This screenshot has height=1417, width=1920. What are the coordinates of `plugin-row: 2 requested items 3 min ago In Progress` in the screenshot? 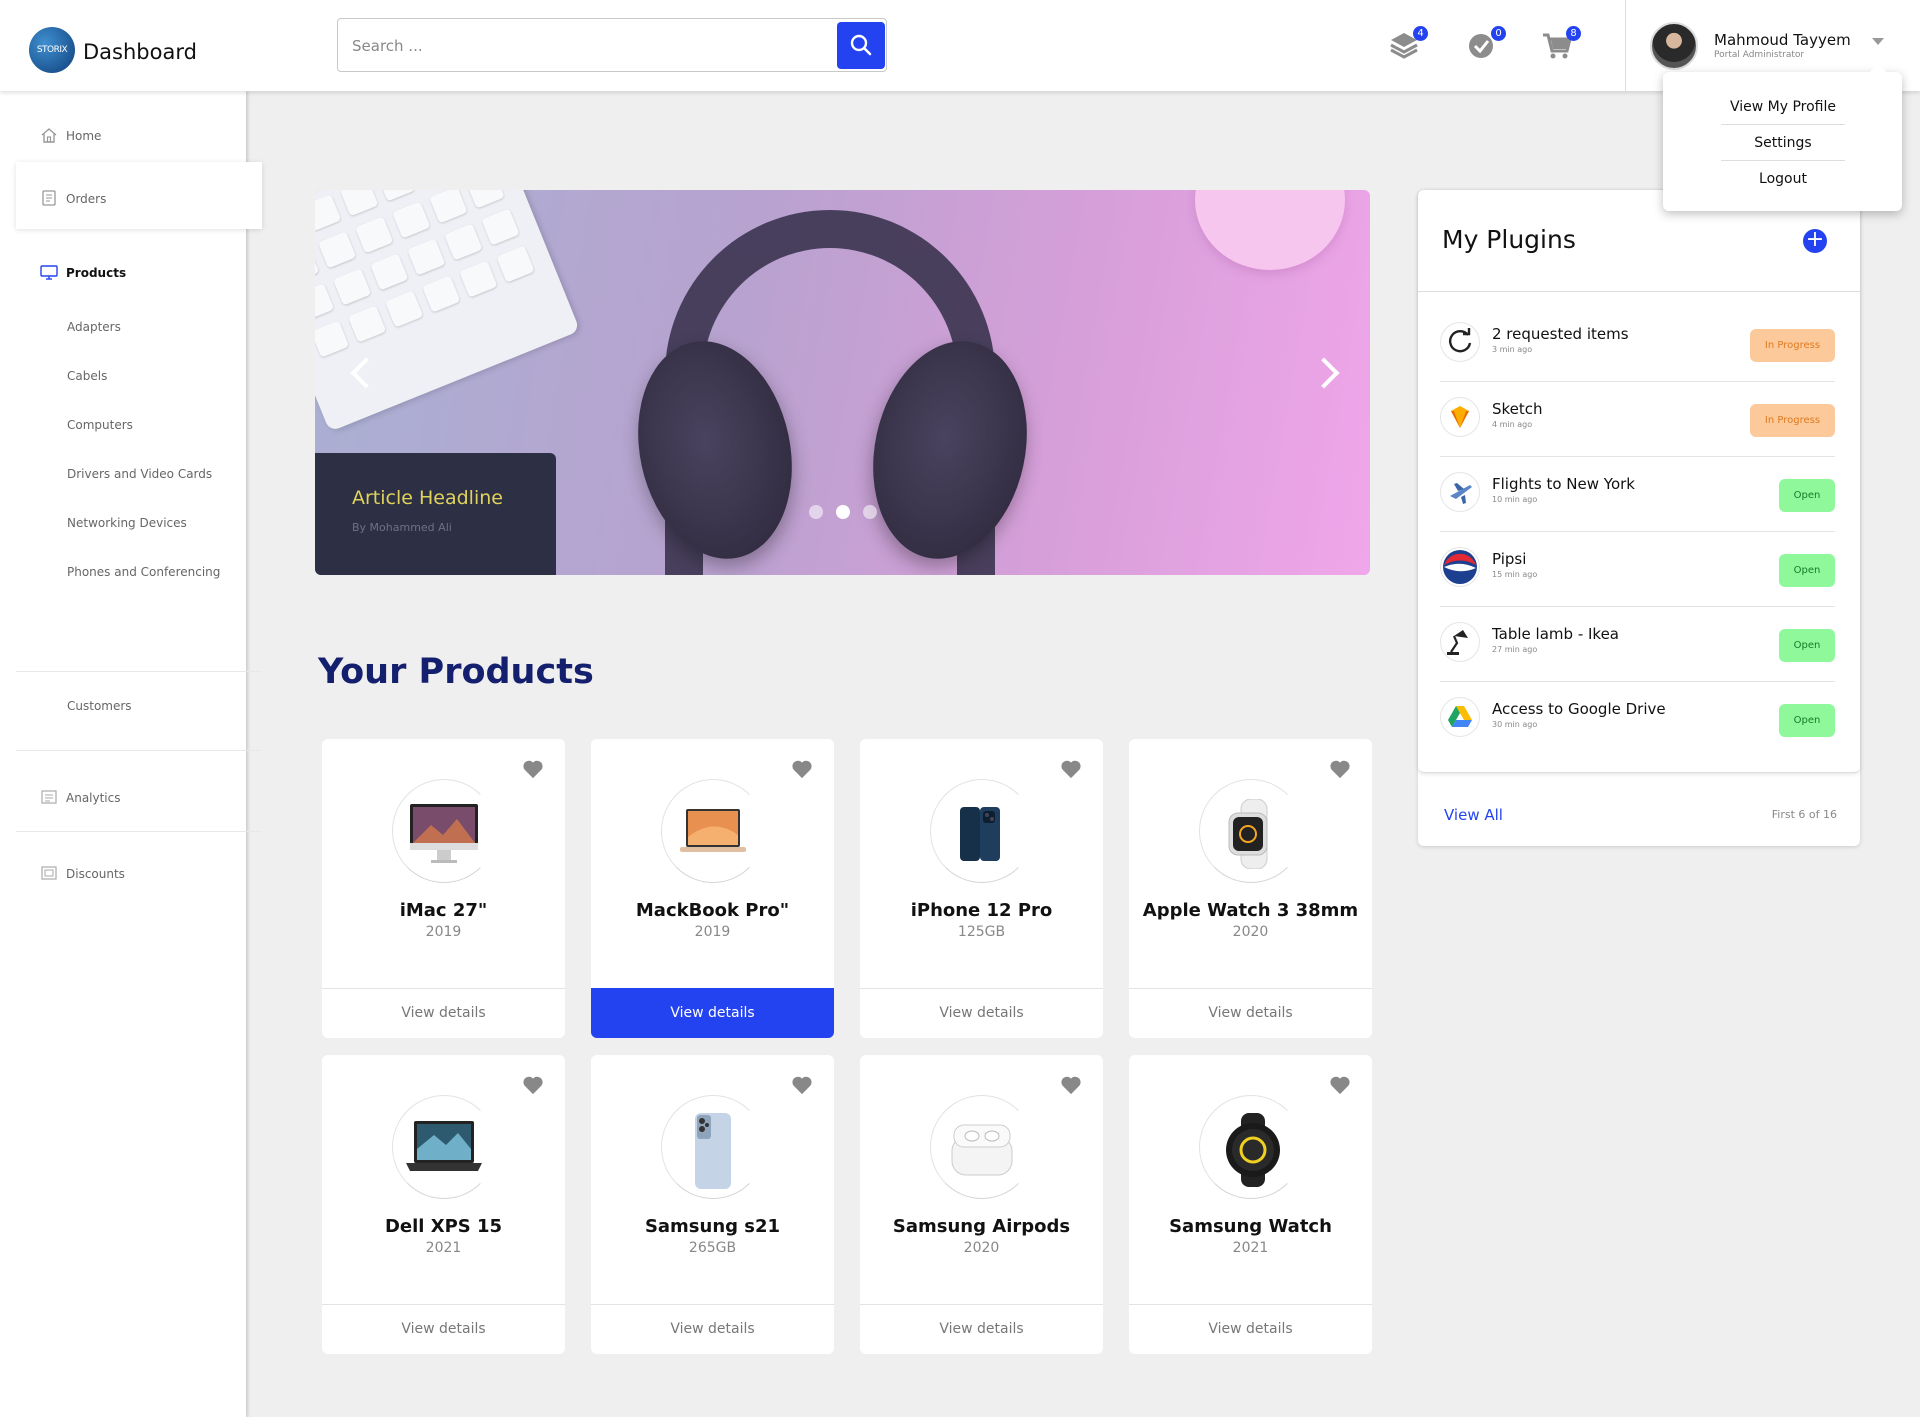 It's located at (1637, 344).